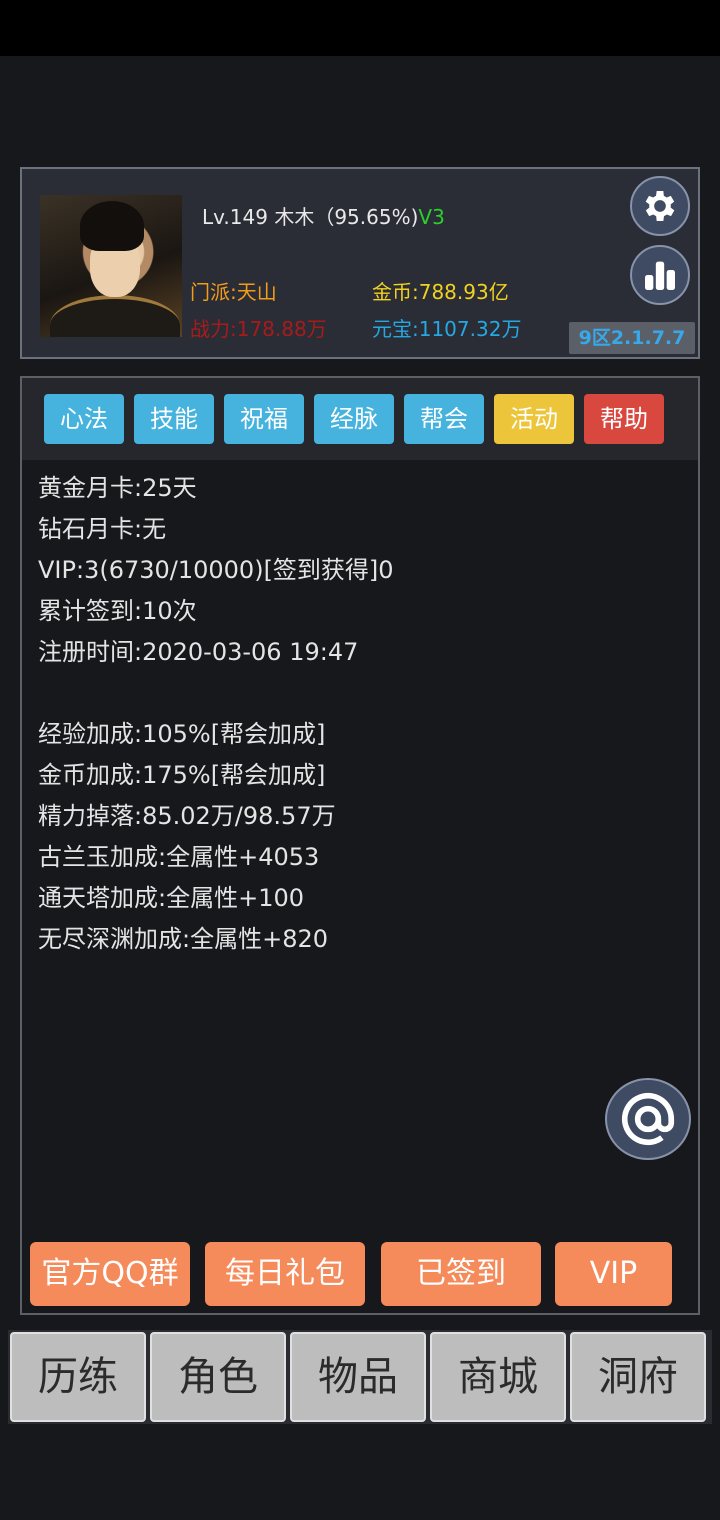  I want to click on bottom-nav: 历练 角色 物品 商城 洞府, so click(360, 1377).